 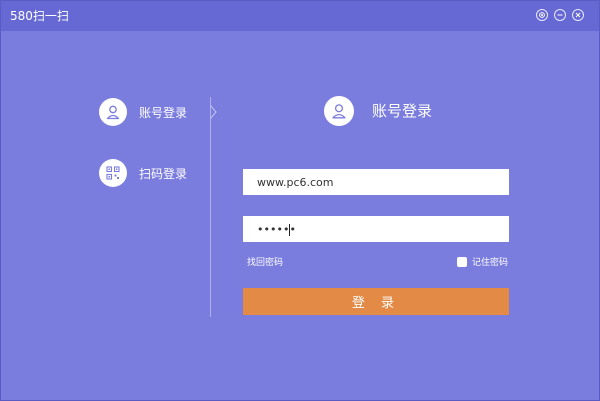 I want to click on nav-label-qr-login: 扫码登录, so click(x=163, y=174).